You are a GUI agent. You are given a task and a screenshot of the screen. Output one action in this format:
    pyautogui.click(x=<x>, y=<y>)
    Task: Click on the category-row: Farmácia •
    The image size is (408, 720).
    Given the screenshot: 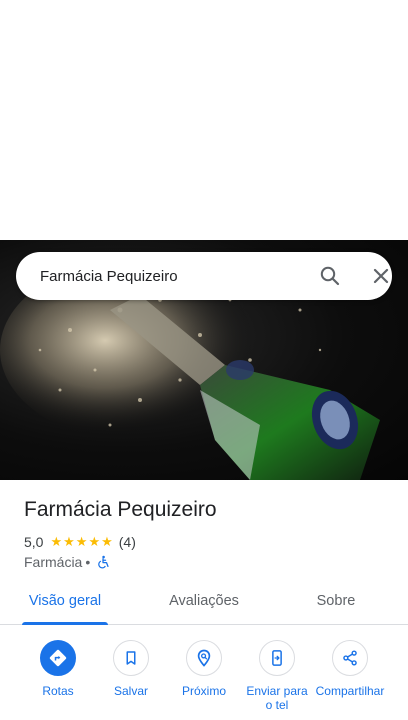 What is the action you would take?
    pyautogui.click(x=67, y=562)
    